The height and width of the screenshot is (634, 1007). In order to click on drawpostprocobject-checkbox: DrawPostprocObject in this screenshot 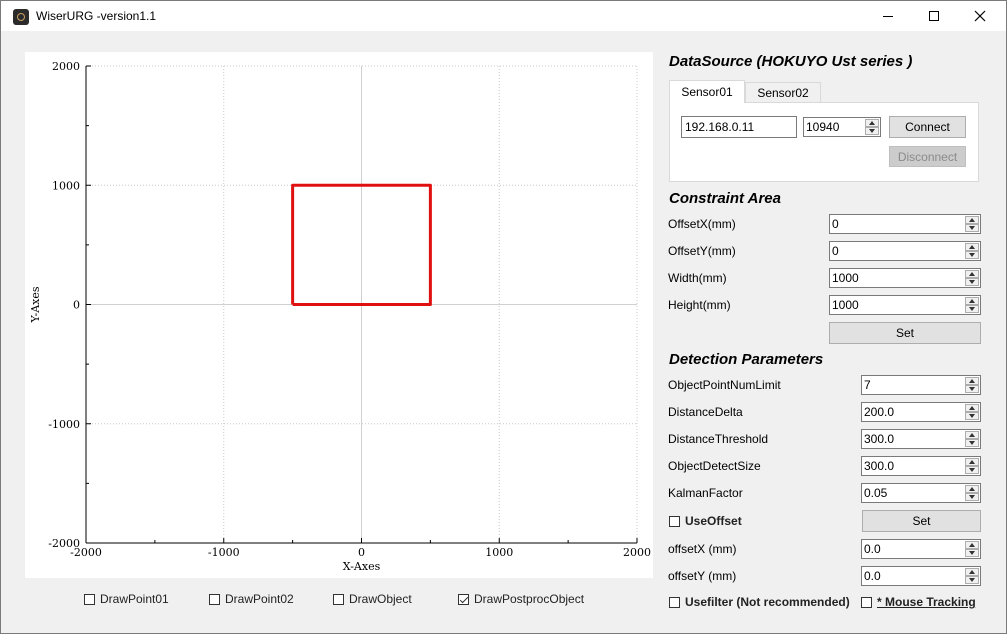, I will do `click(521, 599)`.